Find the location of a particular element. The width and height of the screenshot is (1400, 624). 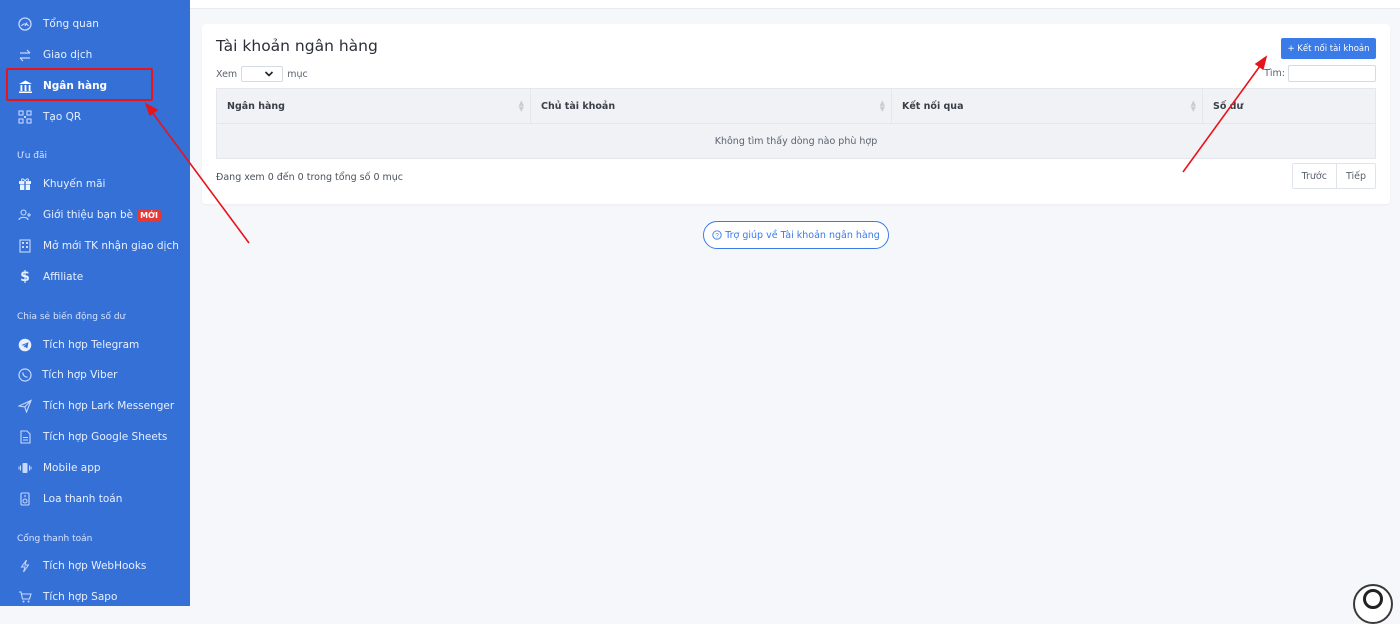

search-label: Tìm: is located at coordinates (1274, 73).